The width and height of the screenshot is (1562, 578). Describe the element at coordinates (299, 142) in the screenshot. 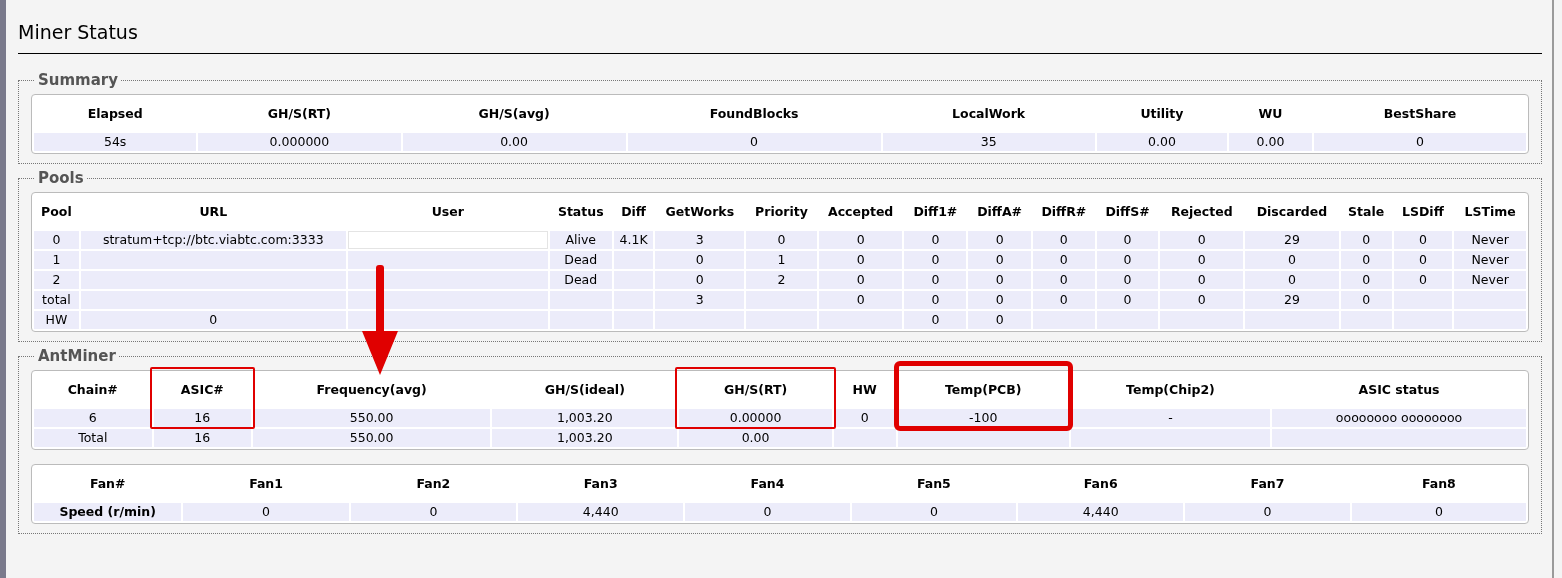

I see `table-cell: 0.000000` at that location.